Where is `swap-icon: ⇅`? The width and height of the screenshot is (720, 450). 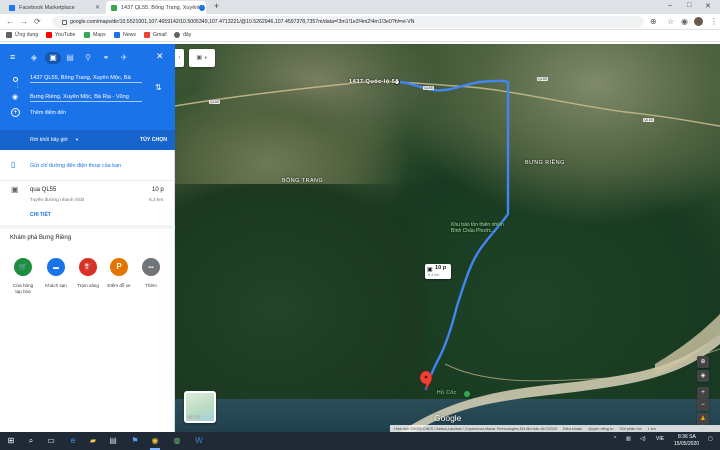
swap-icon: ⇅ is located at coordinates (158, 87).